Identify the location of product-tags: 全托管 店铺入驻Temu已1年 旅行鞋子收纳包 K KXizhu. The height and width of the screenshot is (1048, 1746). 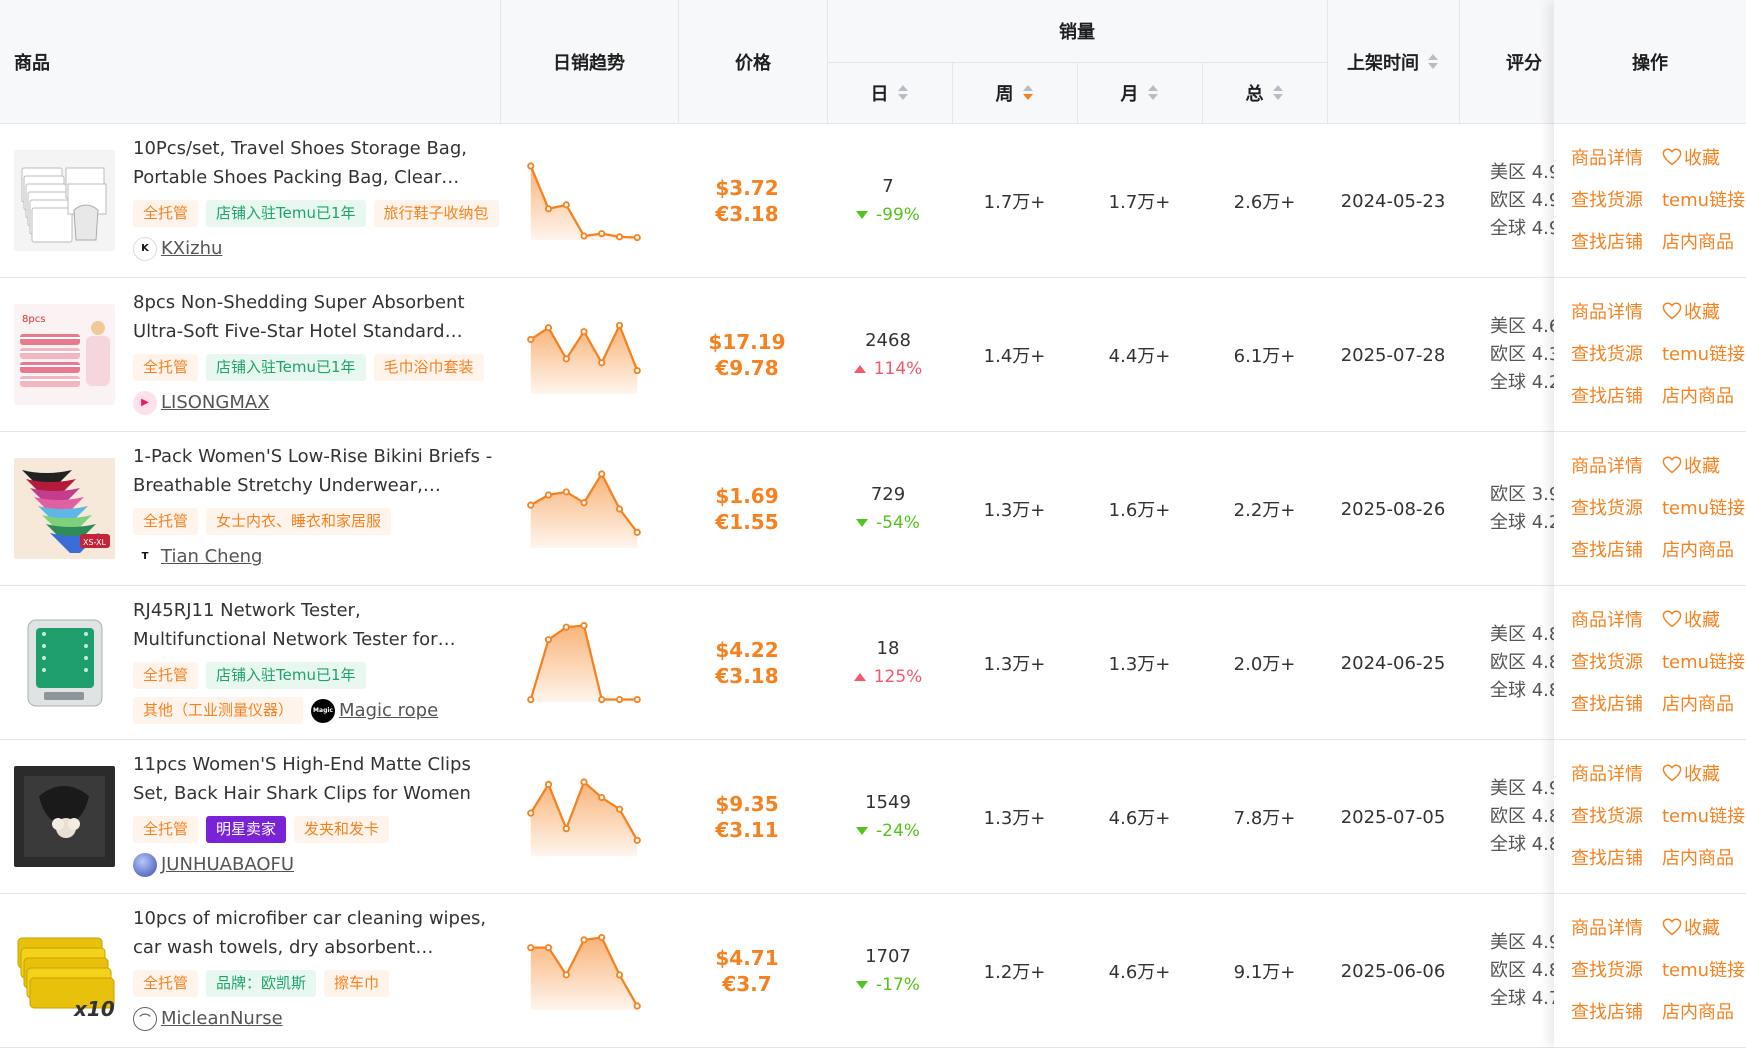
(318, 231).